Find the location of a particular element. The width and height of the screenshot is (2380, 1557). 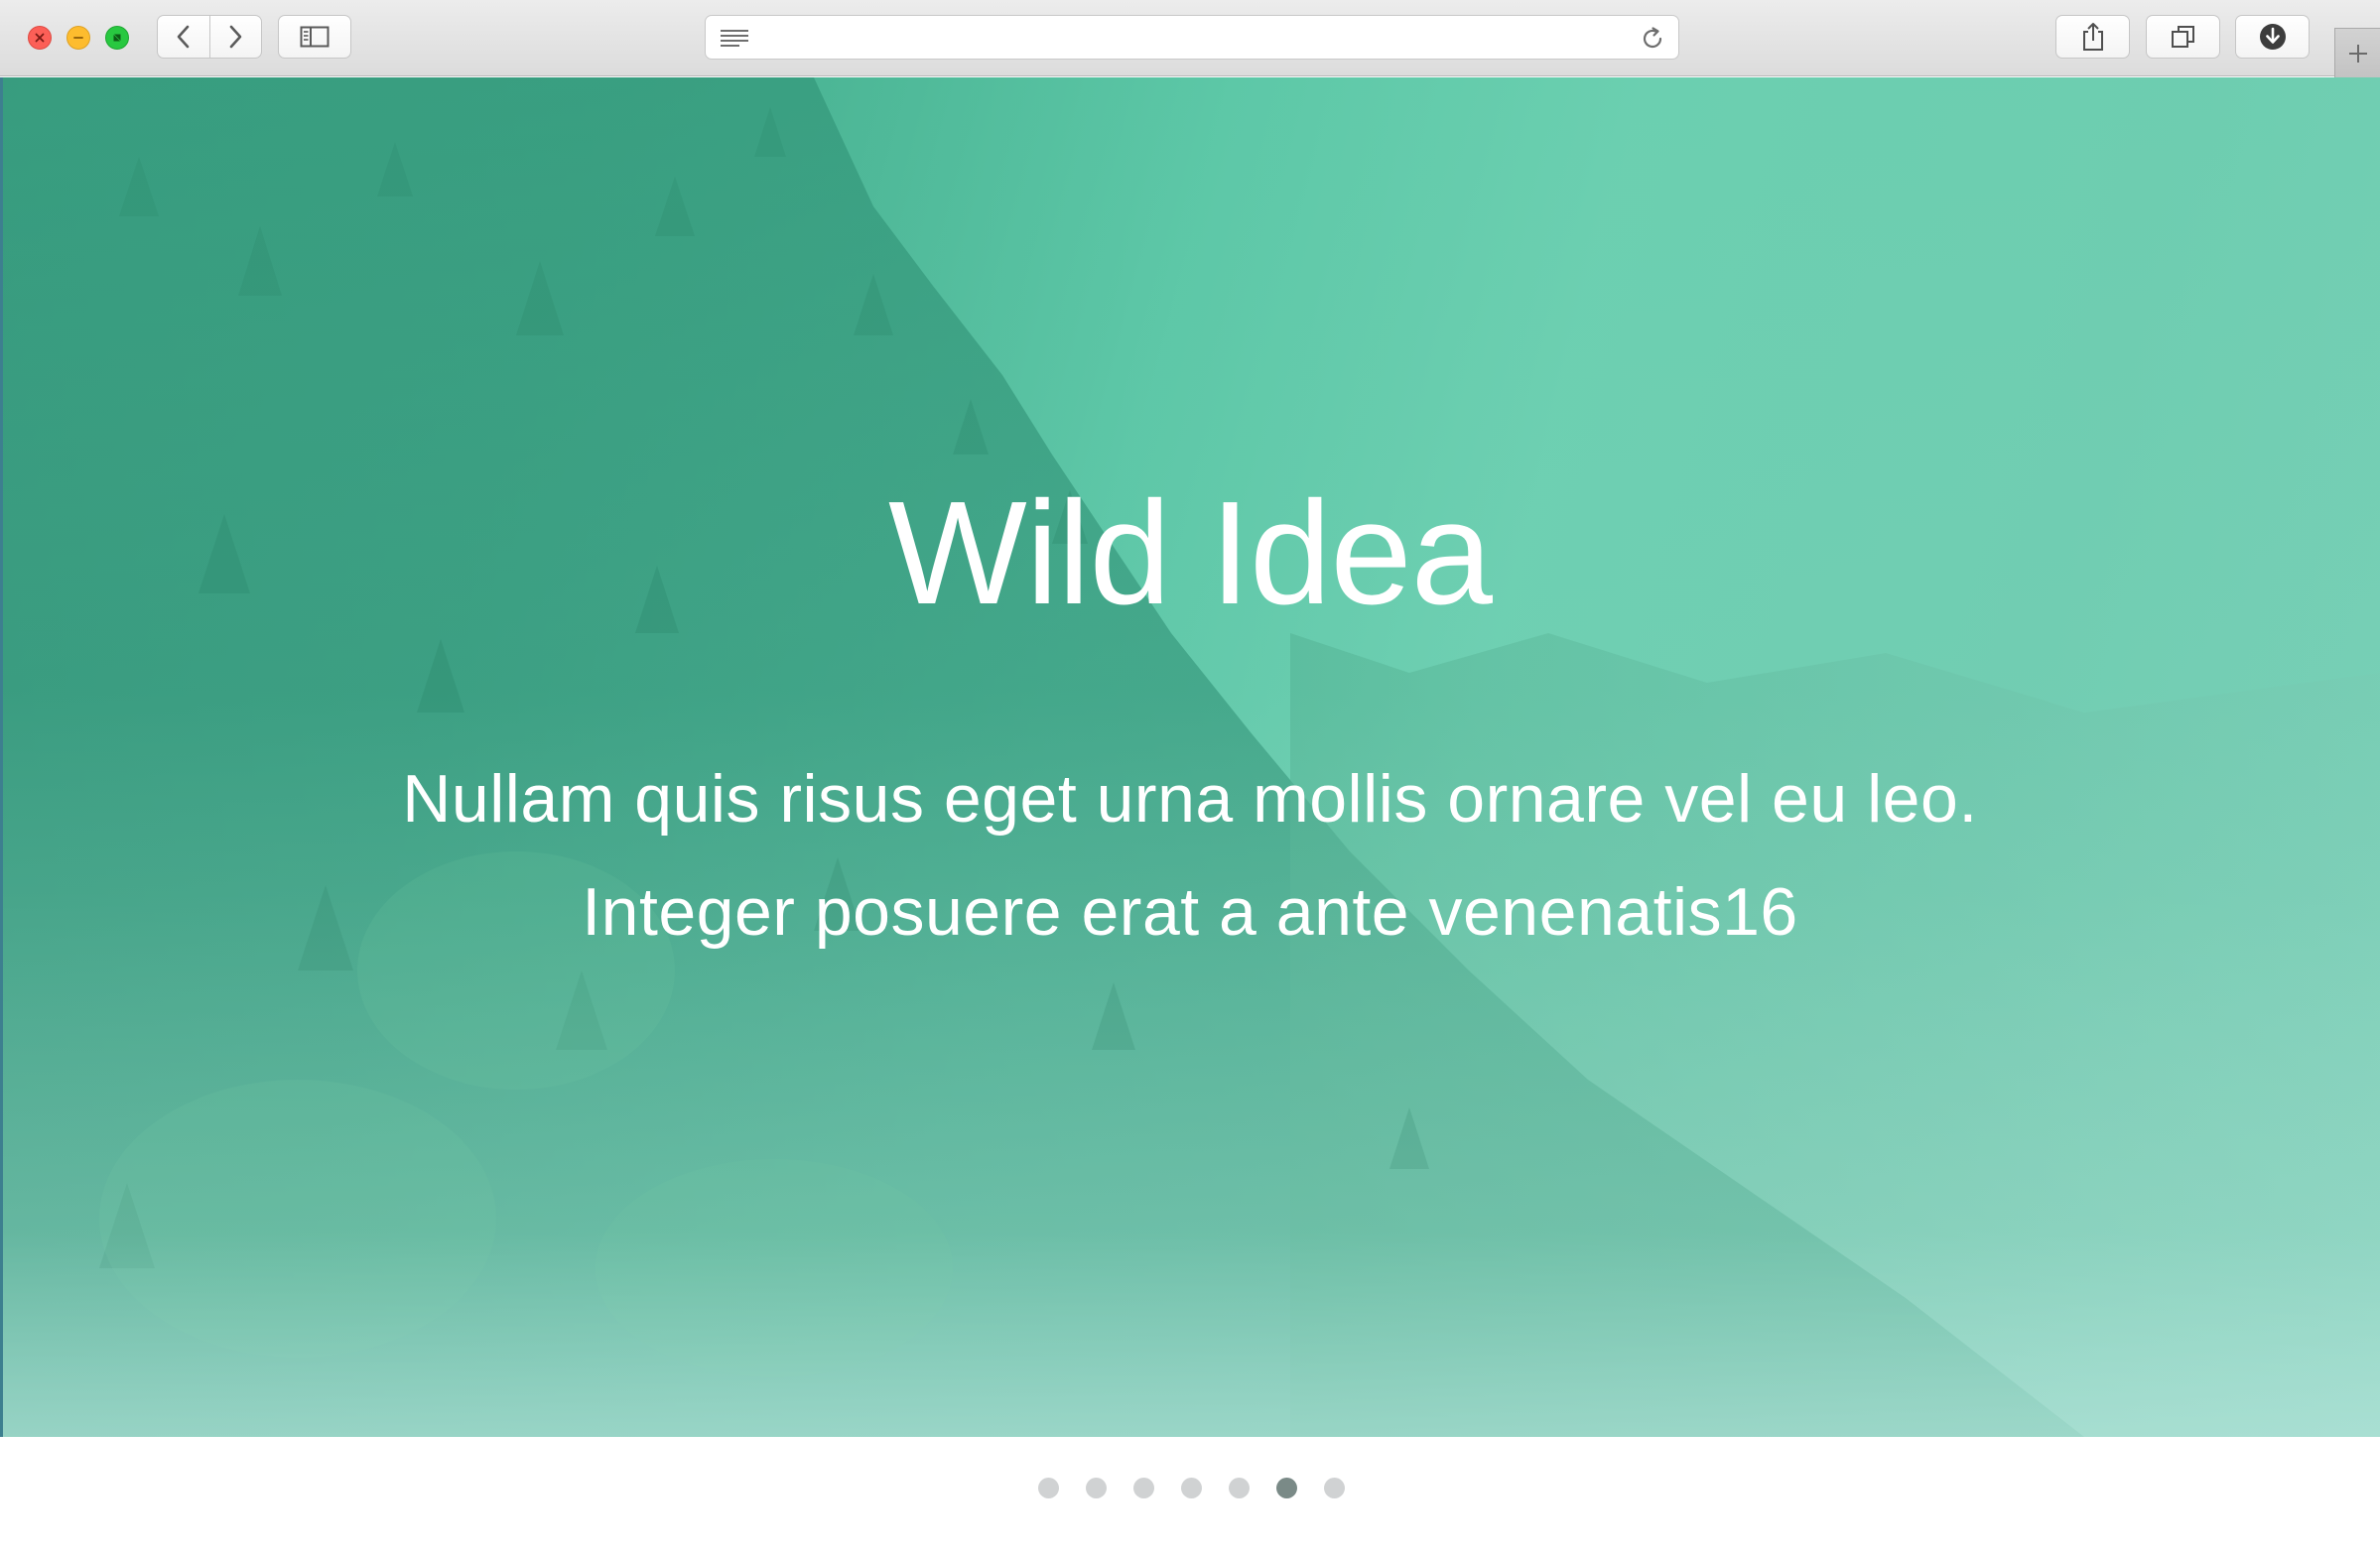

forward-button is located at coordinates (235, 37).